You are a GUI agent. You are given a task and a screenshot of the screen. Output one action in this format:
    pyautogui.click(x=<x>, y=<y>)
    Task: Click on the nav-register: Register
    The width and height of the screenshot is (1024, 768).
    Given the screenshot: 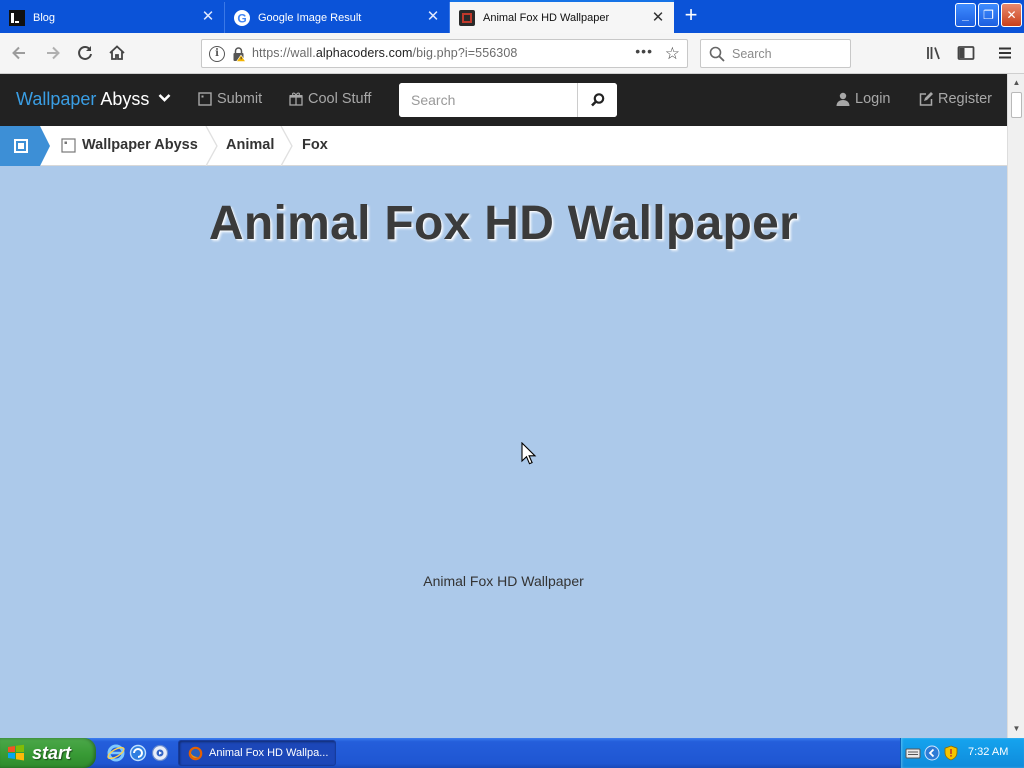 What is the action you would take?
    pyautogui.click(x=955, y=99)
    